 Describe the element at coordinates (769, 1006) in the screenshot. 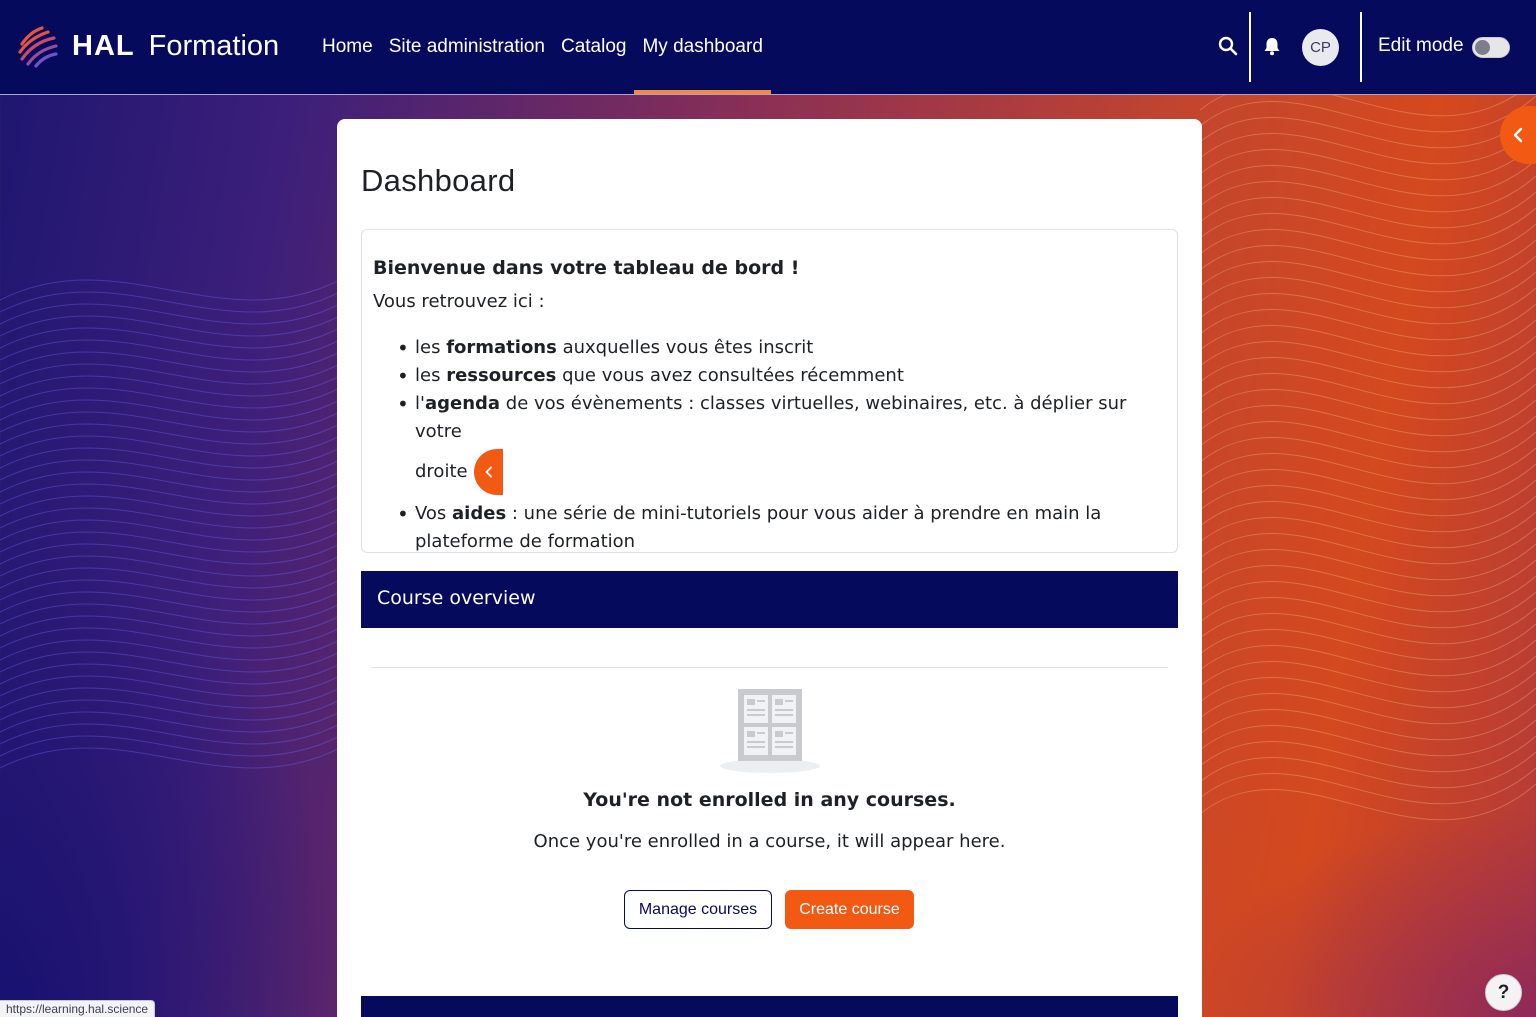

I see `next-block-header` at that location.